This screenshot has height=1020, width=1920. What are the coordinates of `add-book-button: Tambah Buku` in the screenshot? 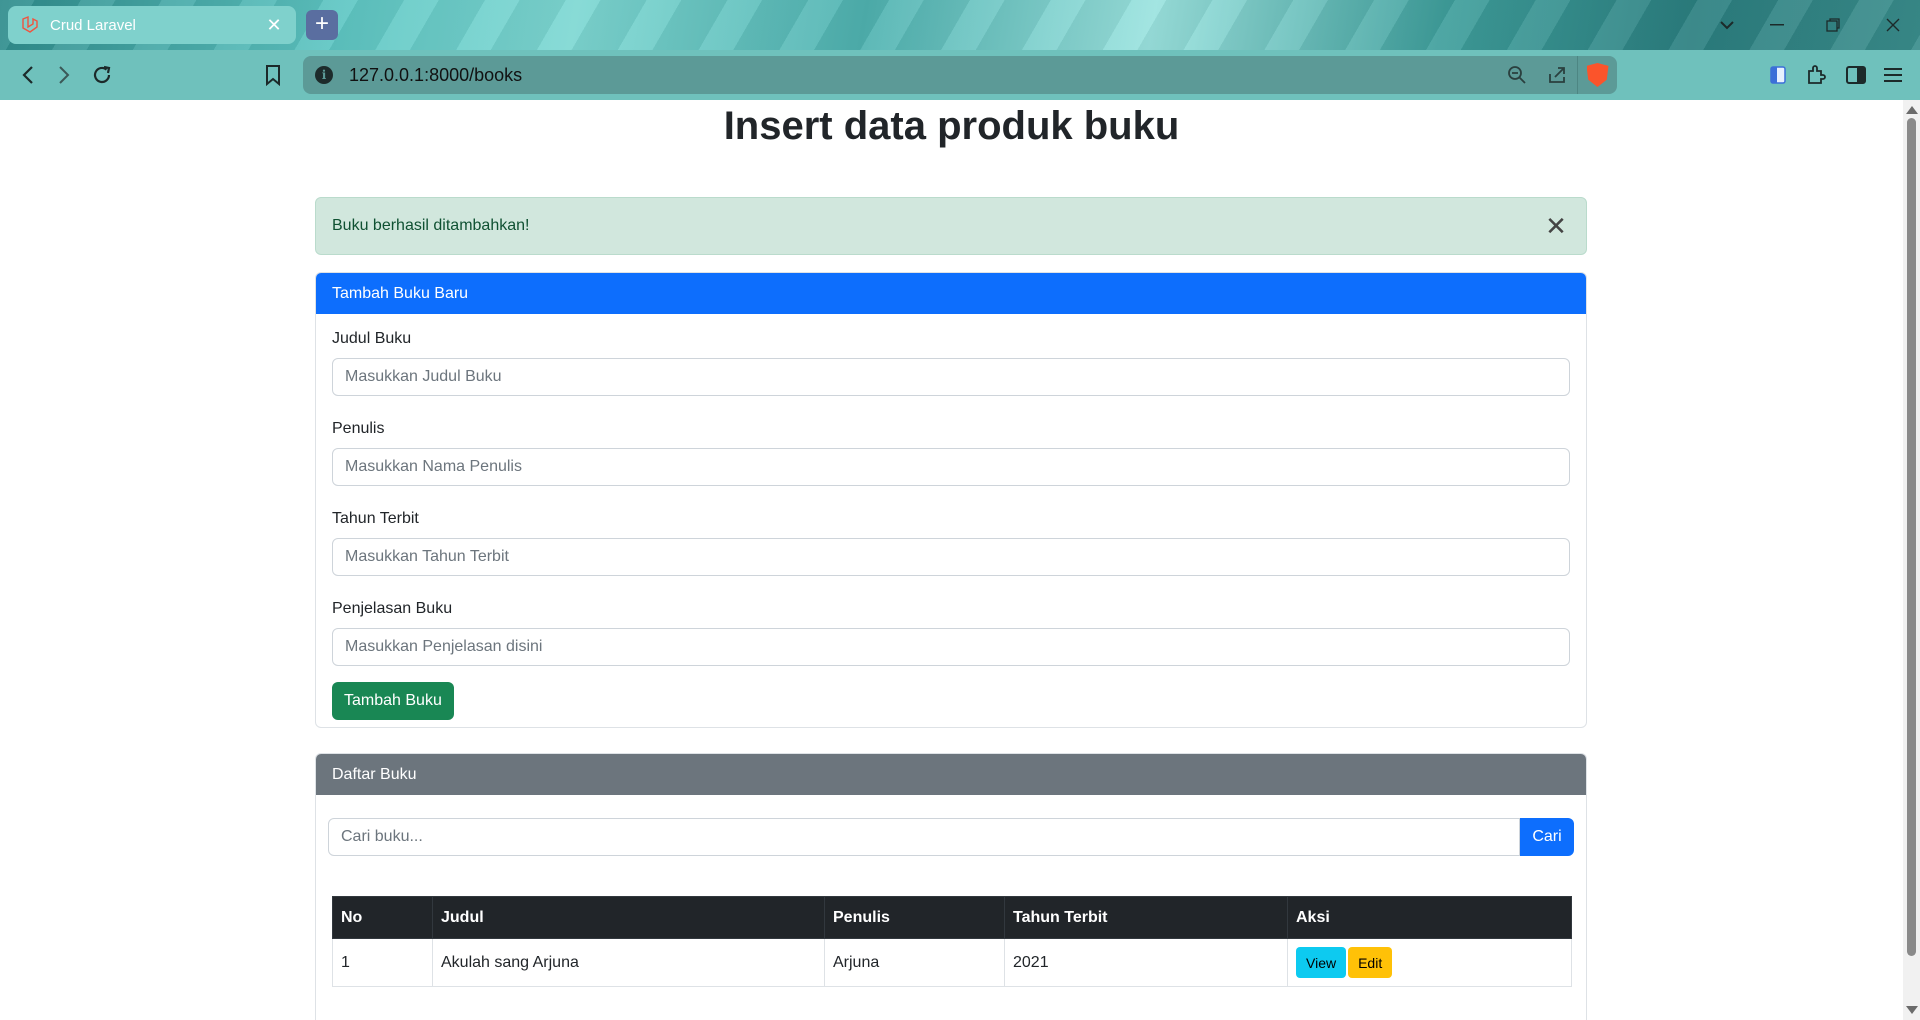 It's located at (393, 701).